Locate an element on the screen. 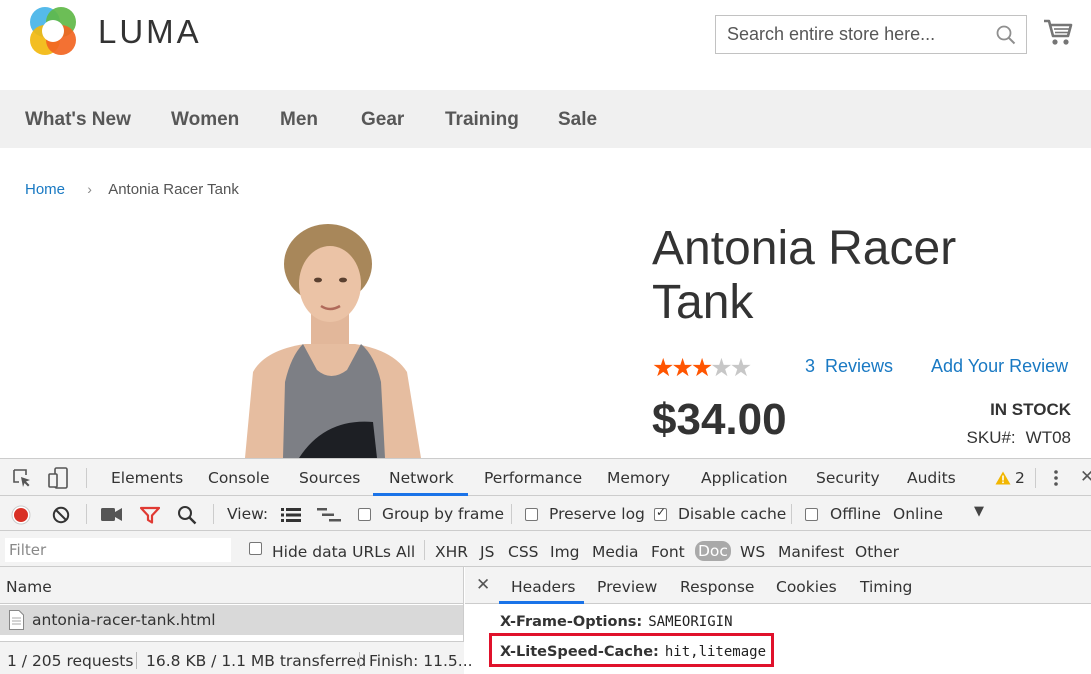 This screenshot has height=674, width=1091. view-label: View: is located at coordinates (248, 514).